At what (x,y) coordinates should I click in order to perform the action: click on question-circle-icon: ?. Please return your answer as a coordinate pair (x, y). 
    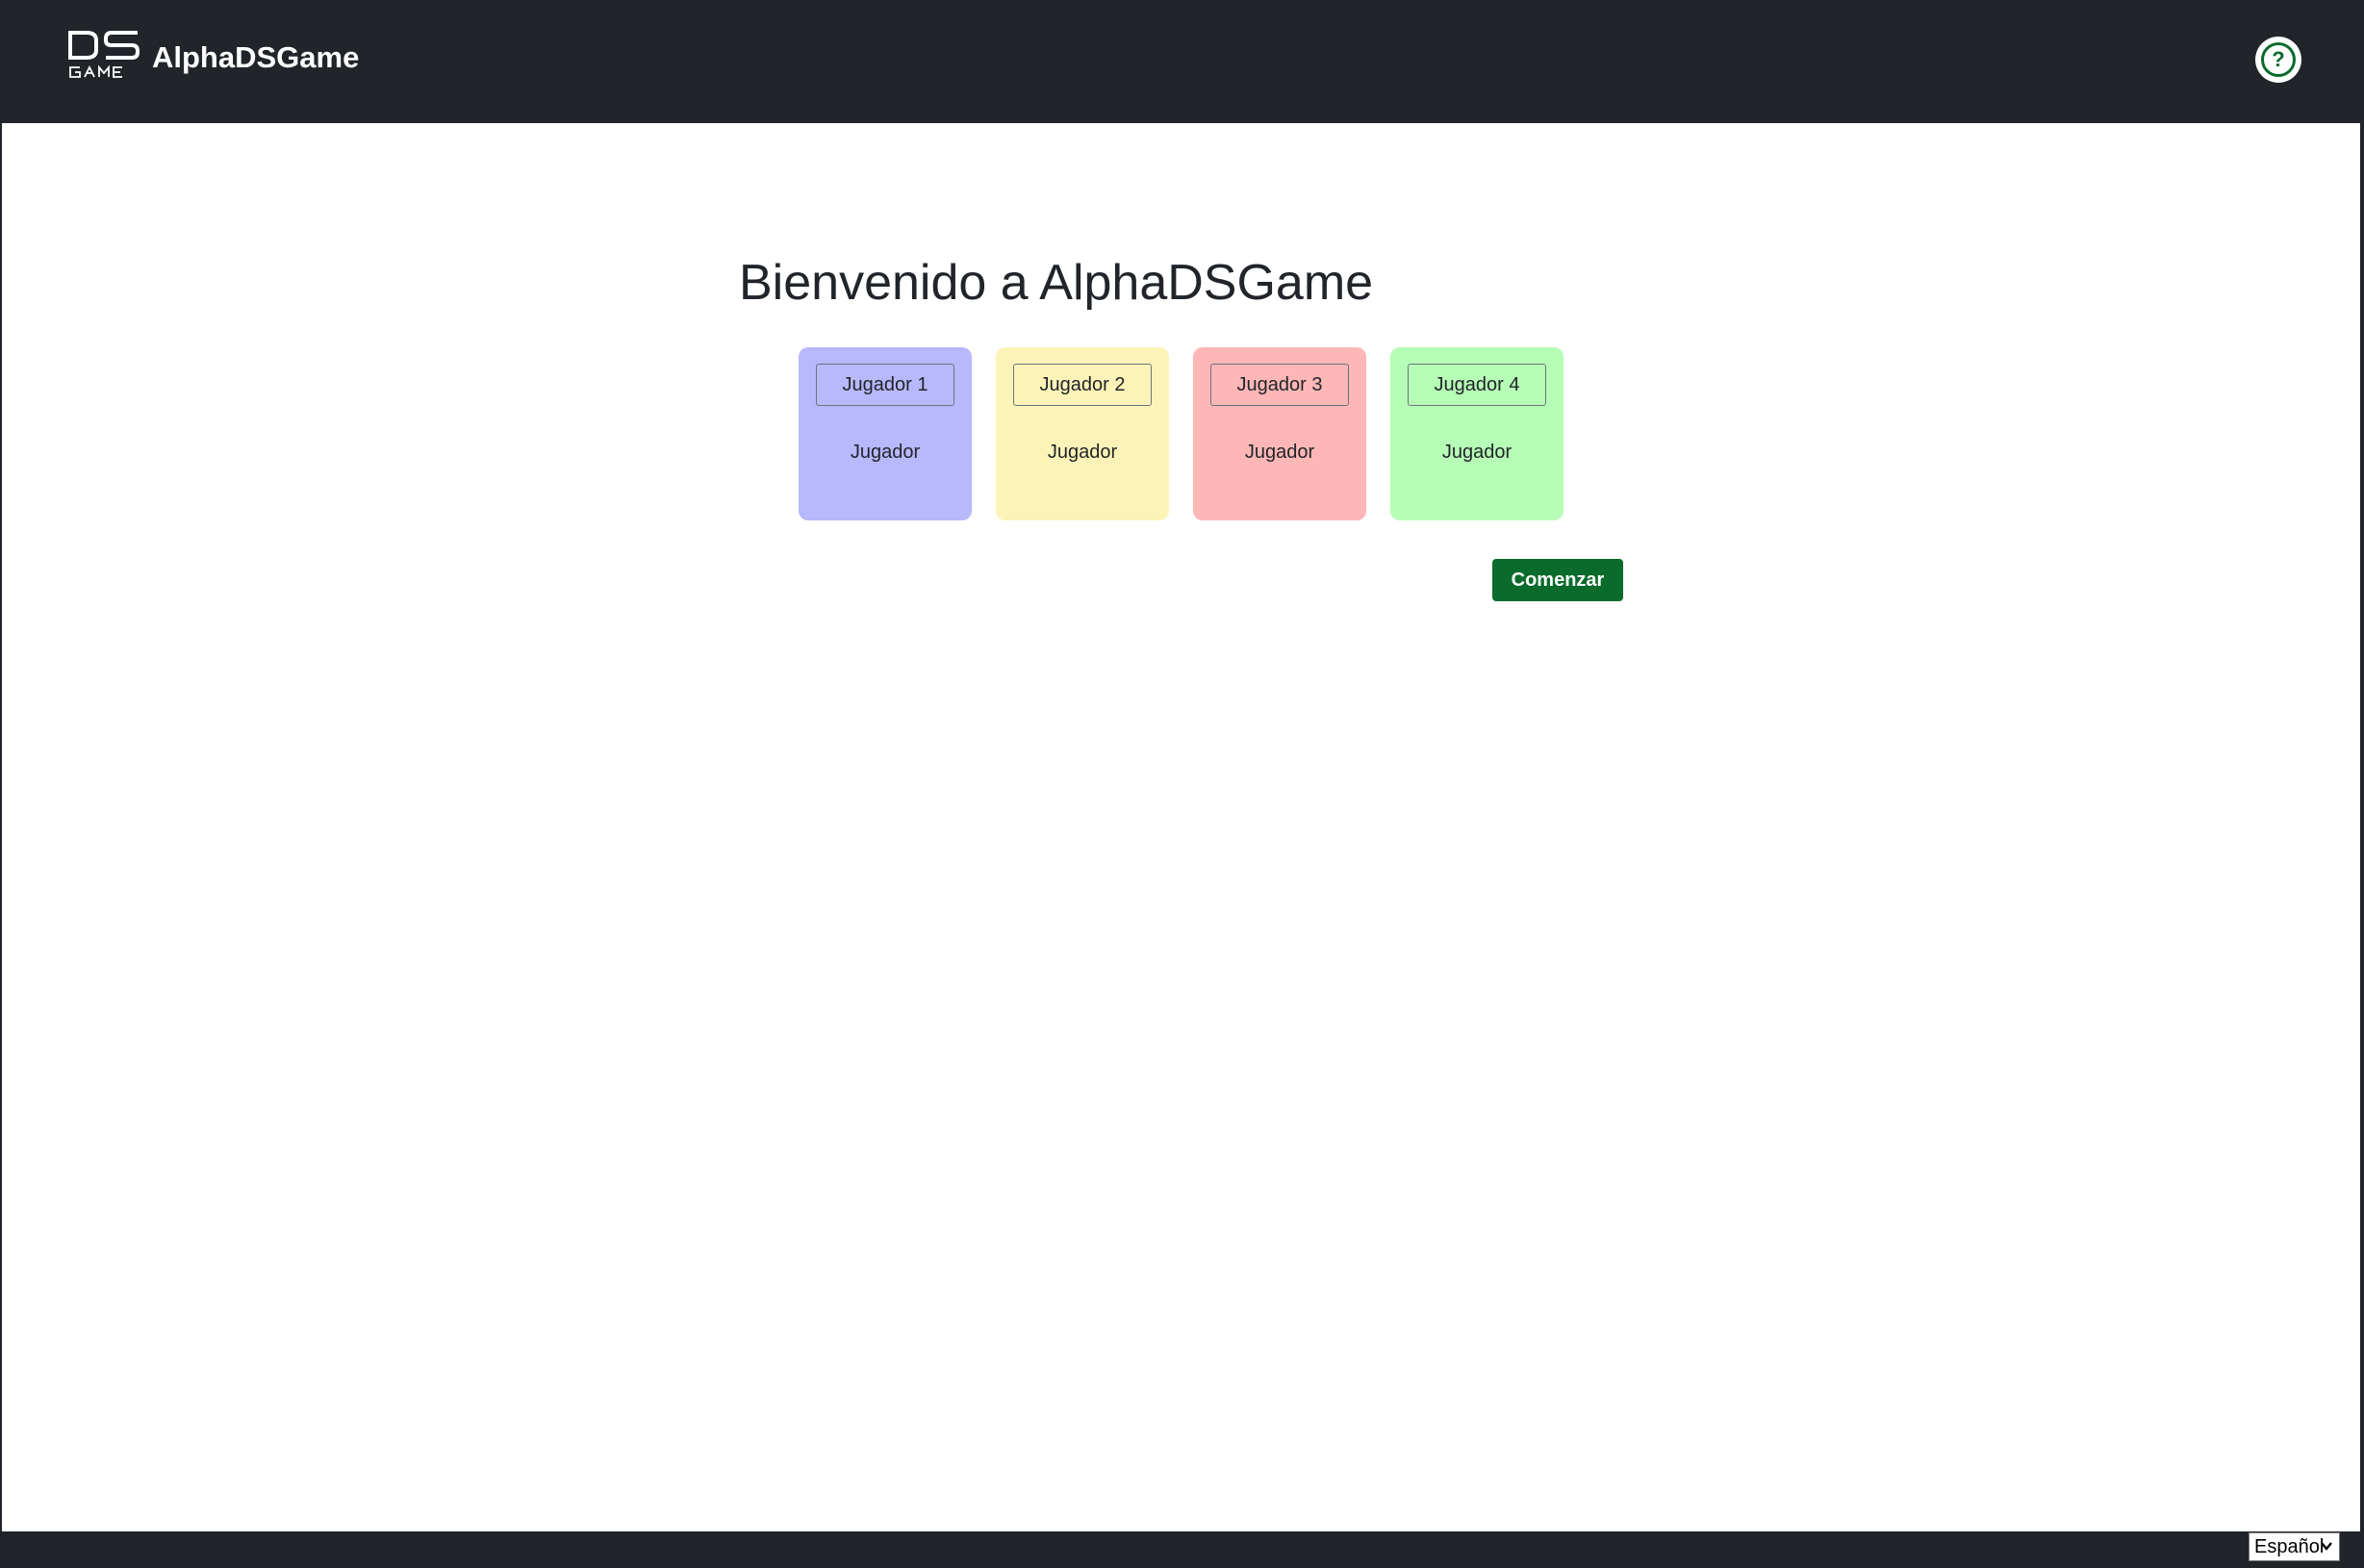
    Looking at the image, I should click on (2279, 59).